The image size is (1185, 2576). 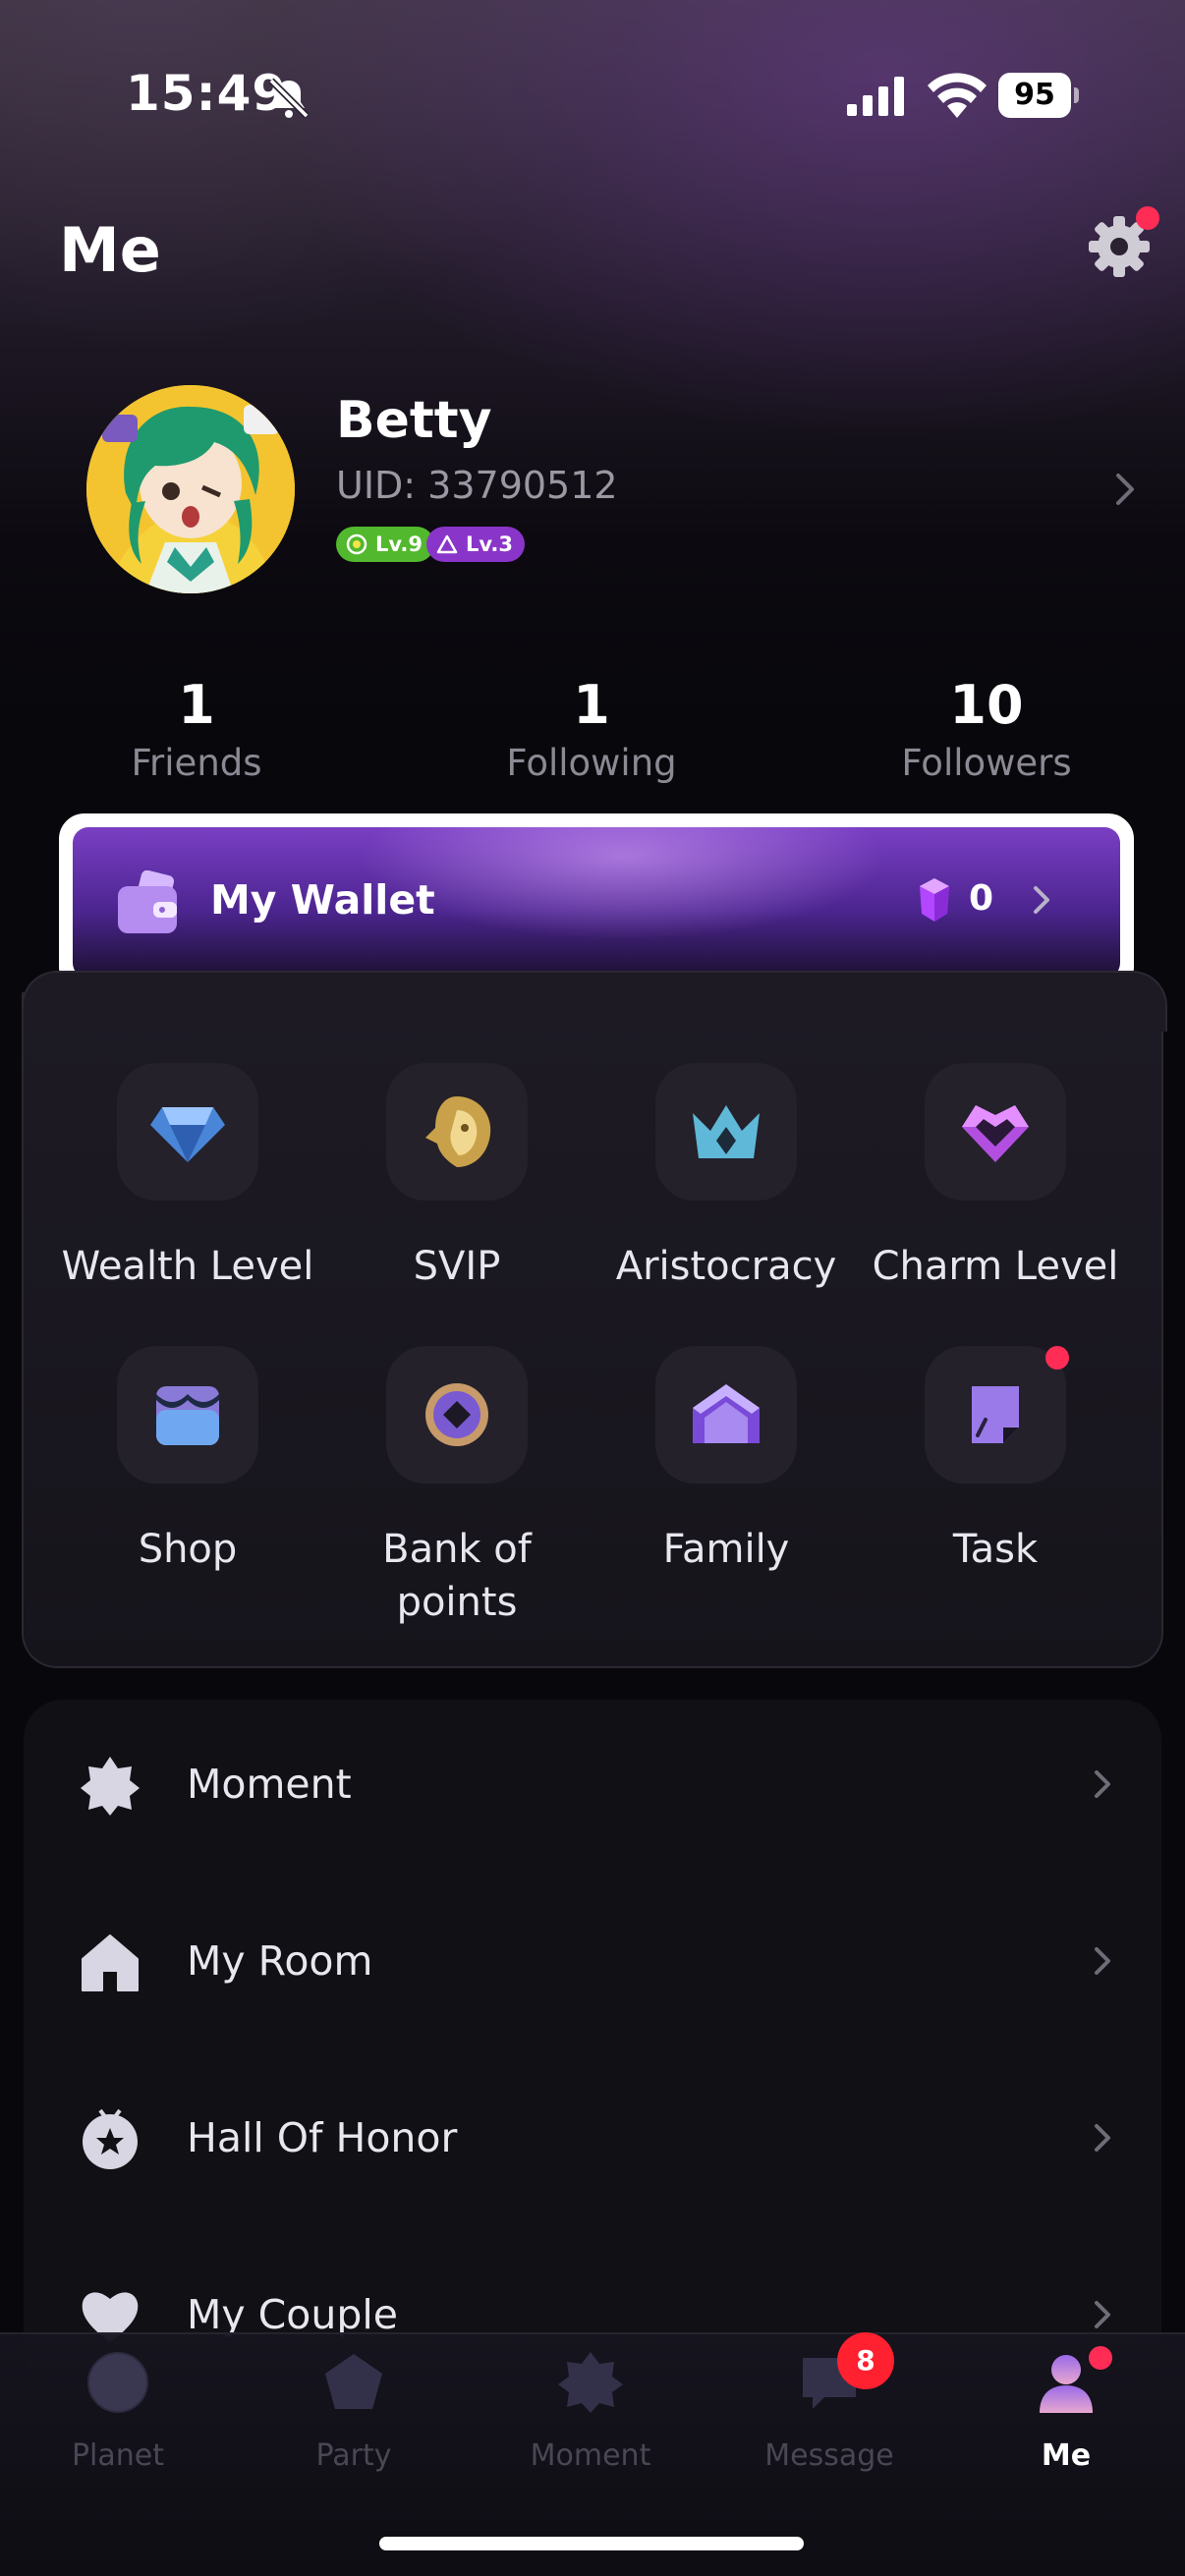 What do you see at coordinates (353, 2455) in the screenshot?
I see `tab-label: Party` at bounding box center [353, 2455].